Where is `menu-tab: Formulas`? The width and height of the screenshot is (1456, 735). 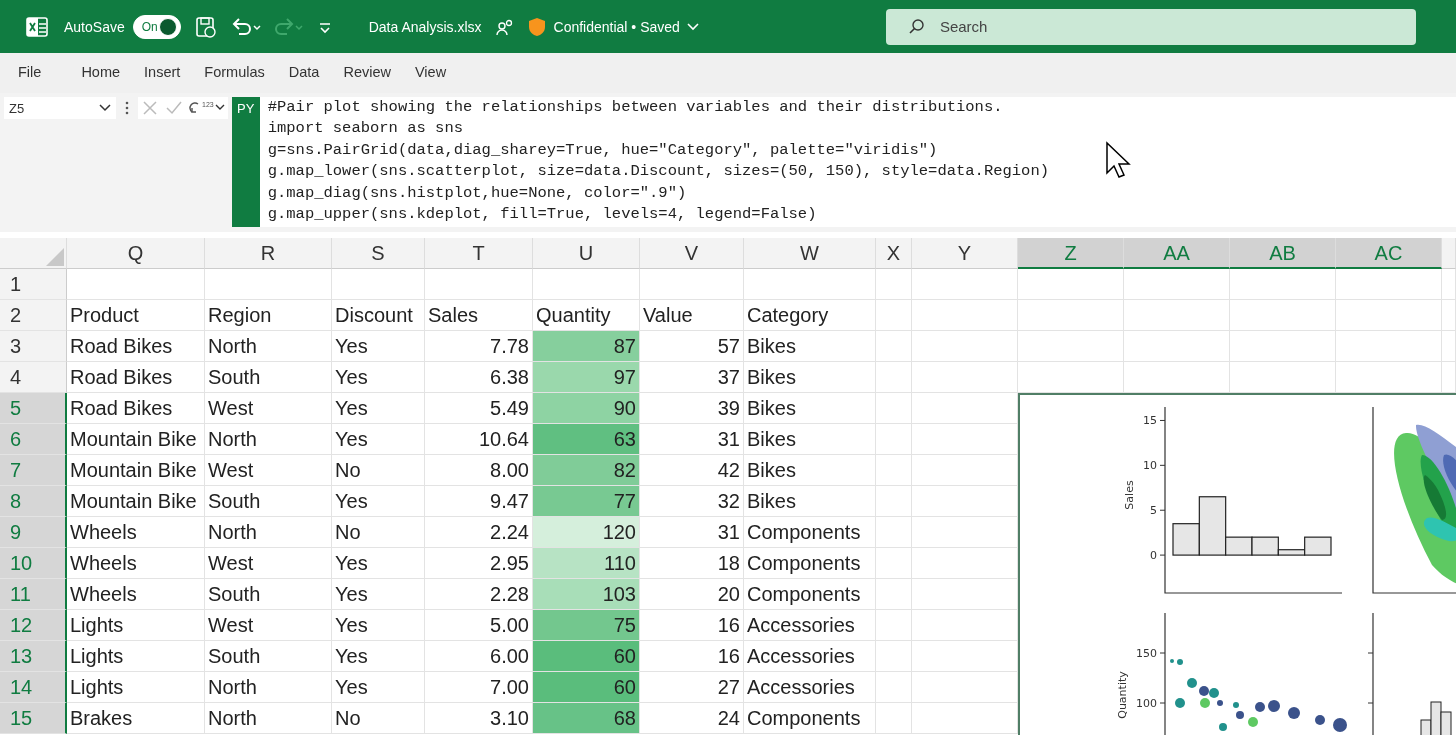 menu-tab: Formulas is located at coordinates (234, 73).